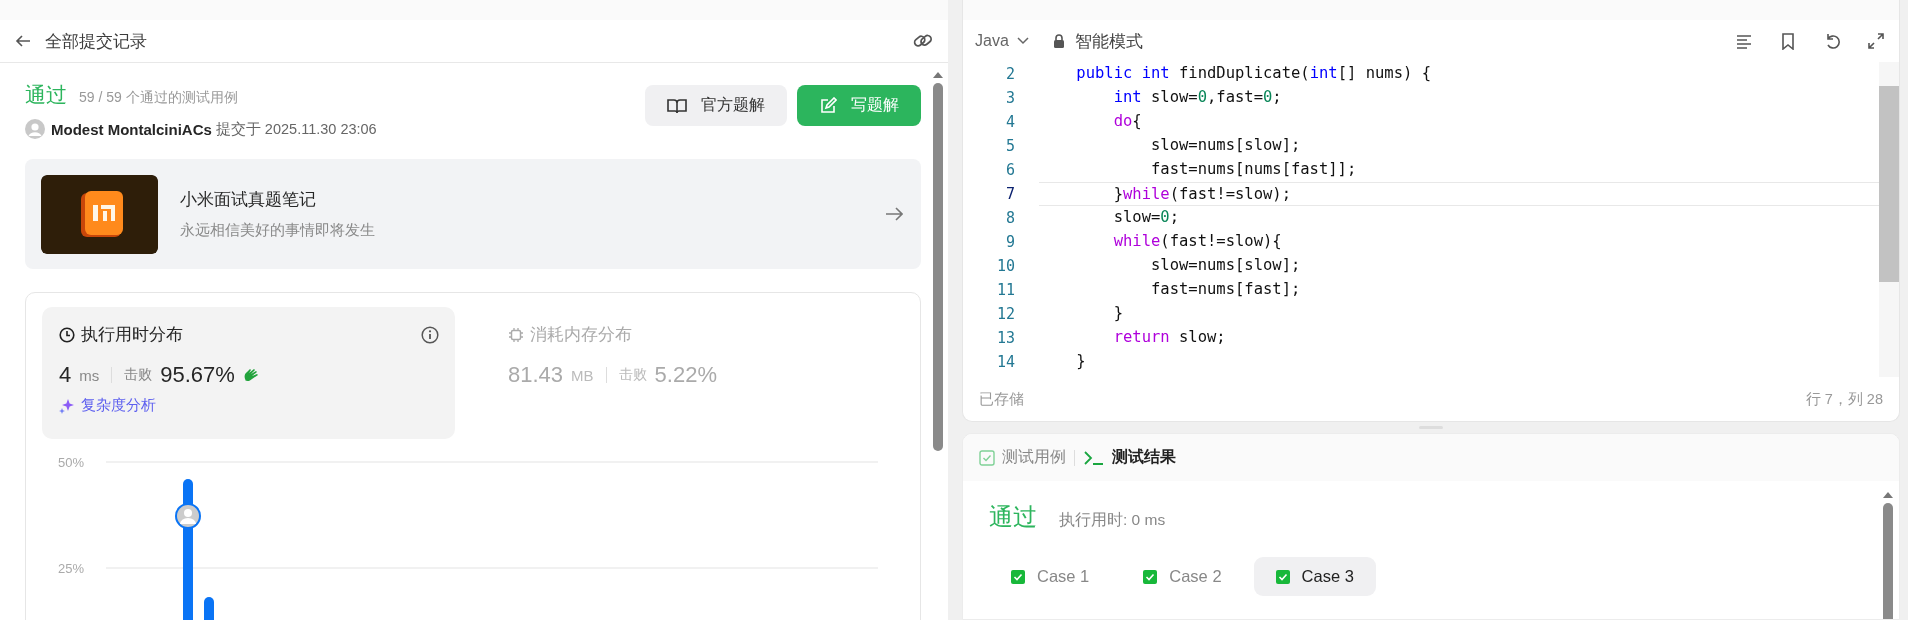 Image resolution: width=1908 pixels, height=620 pixels. I want to click on stat-value: 81.43, so click(536, 375).